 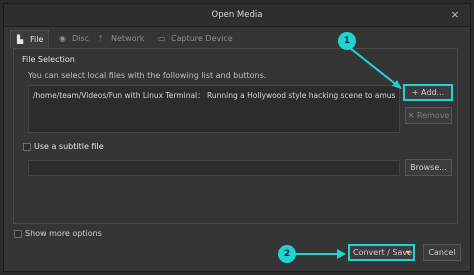 What do you see at coordinates (374, 67) in the screenshot?
I see `callout-1-arrow-line` at bounding box center [374, 67].